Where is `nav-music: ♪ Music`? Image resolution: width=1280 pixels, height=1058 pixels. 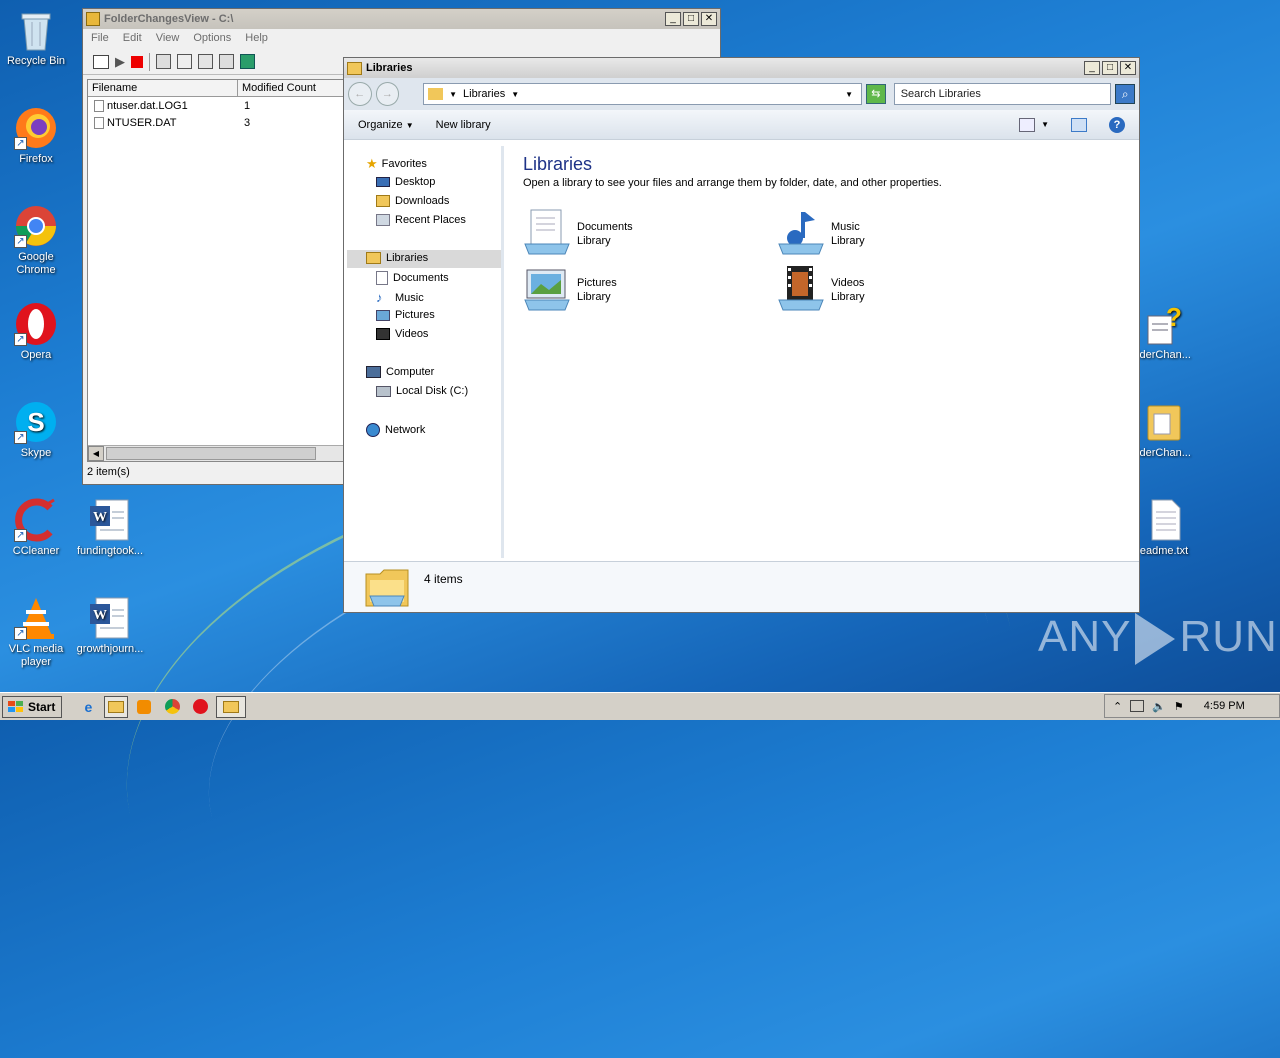
nav-music: ♪ Music is located at coordinates (400, 297).